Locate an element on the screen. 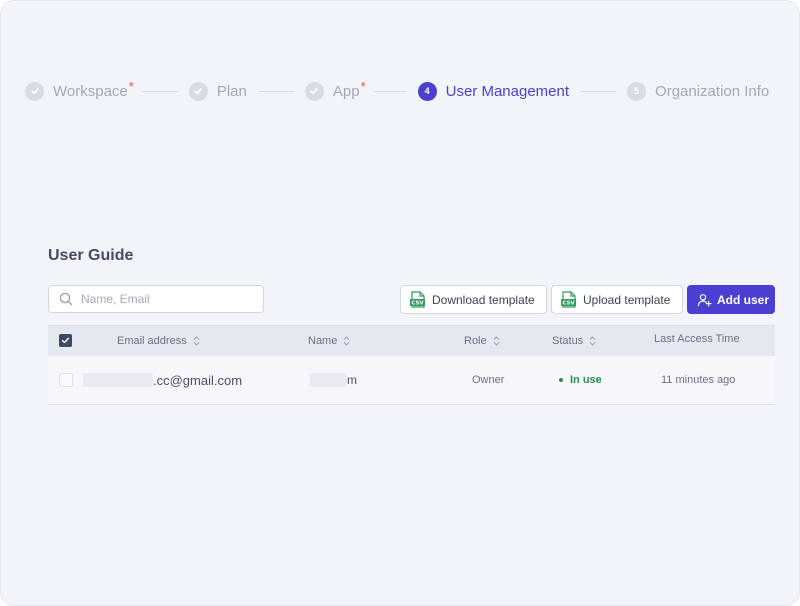 Image resolution: width=800 pixels, height=606 pixels. column-label: Email address is located at coordinates (152, 341).